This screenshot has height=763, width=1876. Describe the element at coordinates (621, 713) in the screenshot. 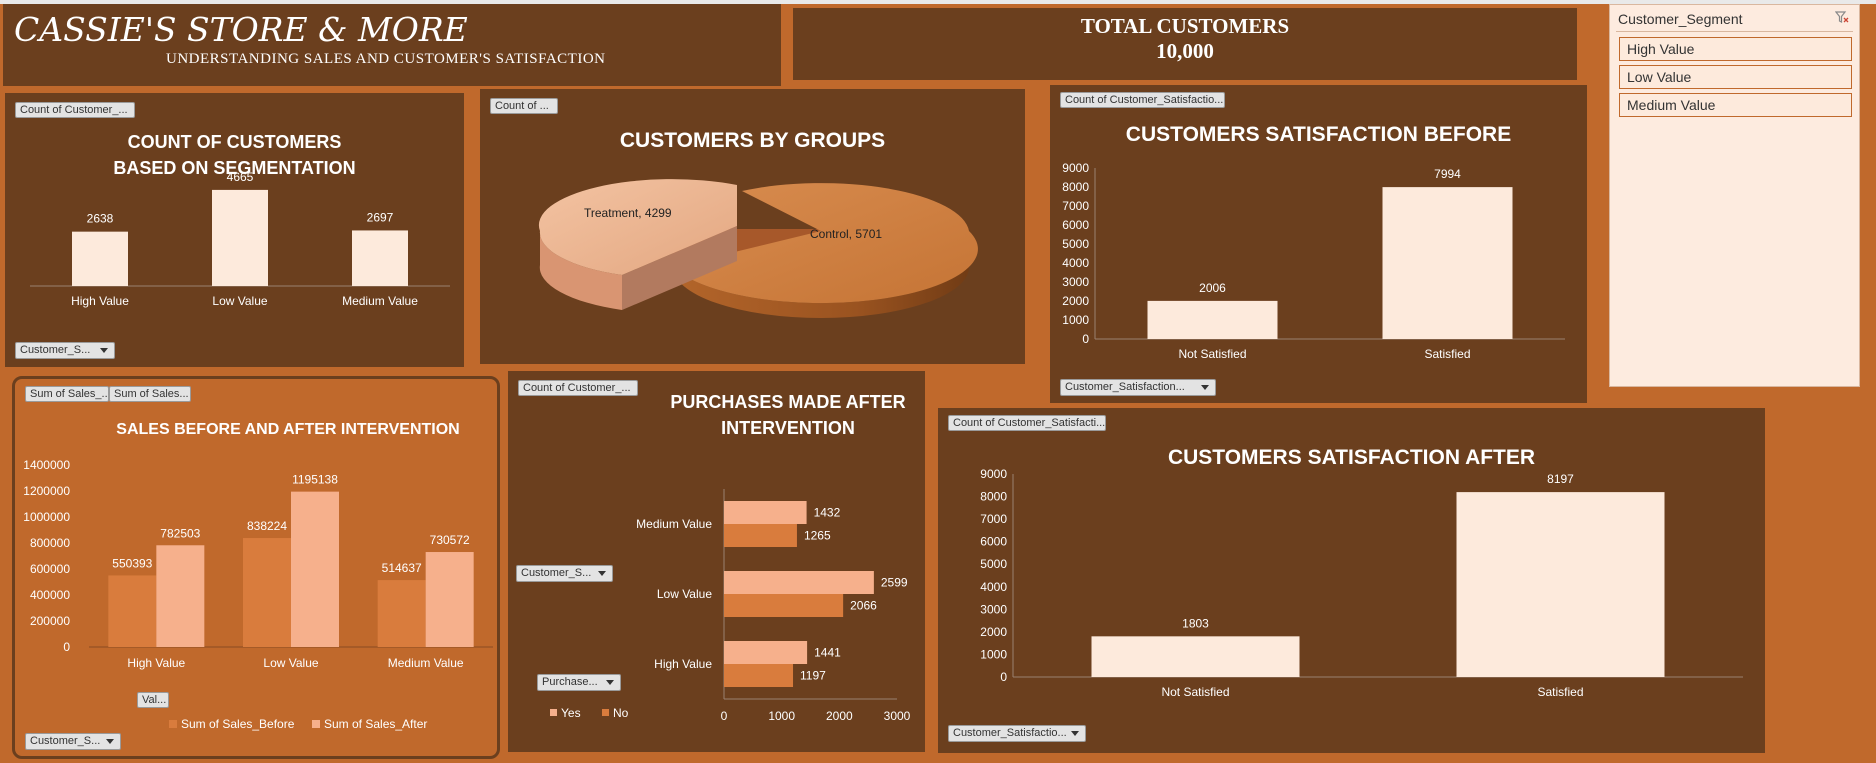

I see `purchases-legend-label: No` at that location.